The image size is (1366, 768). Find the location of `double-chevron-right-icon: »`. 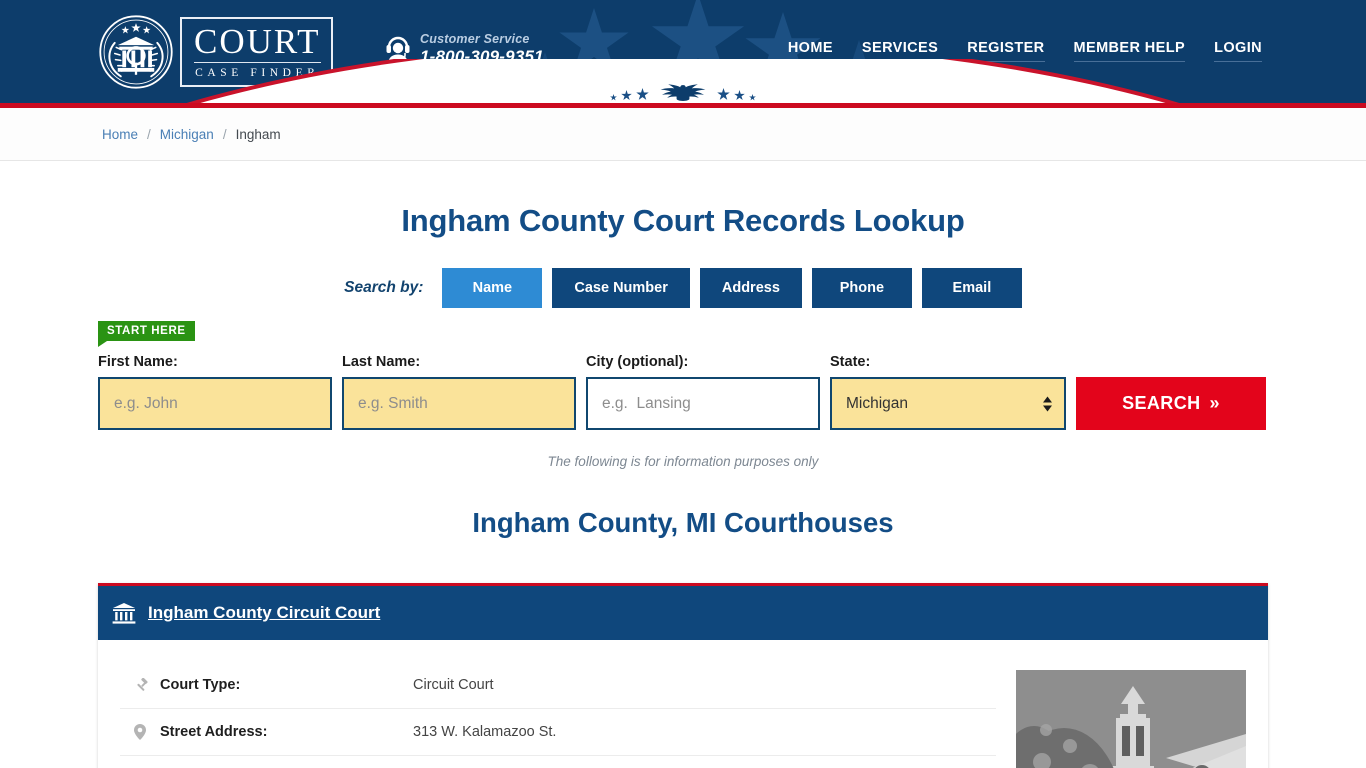

double-chevron-right-icon: » is located at coordinates (1214, 403).